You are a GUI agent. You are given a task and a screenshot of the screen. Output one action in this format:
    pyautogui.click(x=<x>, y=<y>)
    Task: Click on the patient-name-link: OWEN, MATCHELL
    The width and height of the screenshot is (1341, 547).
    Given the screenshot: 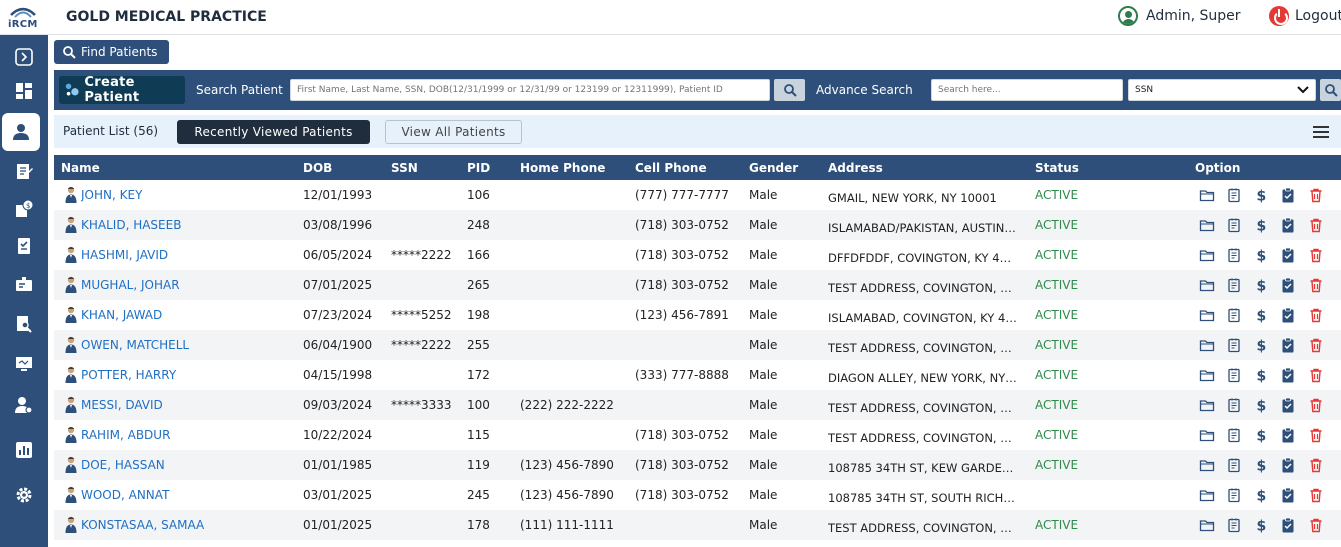 What is the action you would take?
    pyautogui.click(x=186, y=345)
    